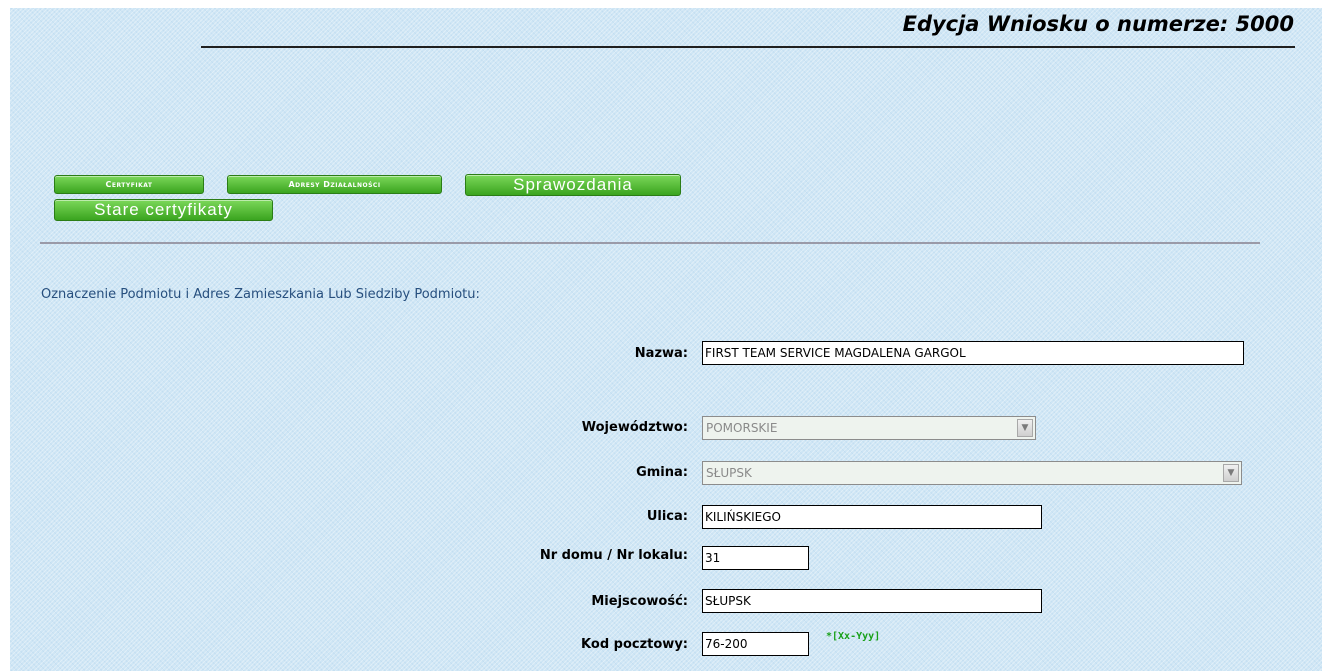 This screenshot has width=1322, height=671. What do you see at coordinates (634, 644) in the screenshot?
I see `kod-pocztowy-label: Kod pocztowy:` at bounding box center [634, 644].